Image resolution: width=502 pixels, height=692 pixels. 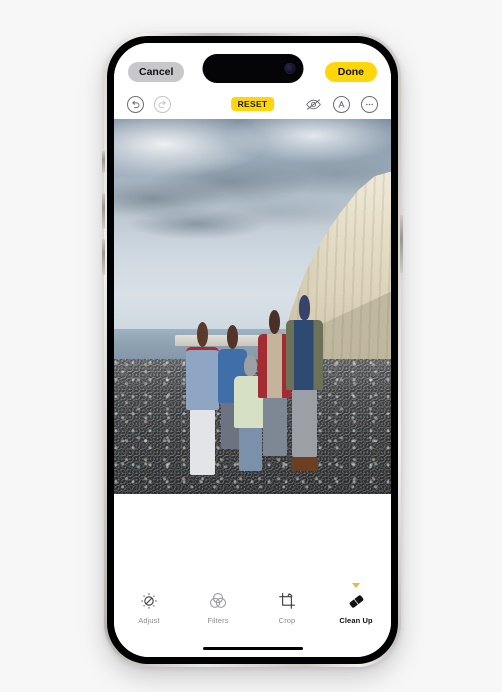 What do you see at coordinates (252, 531) in the screenshot?
I see `photo-bottom-spacer` at bounding box center [252, 531].